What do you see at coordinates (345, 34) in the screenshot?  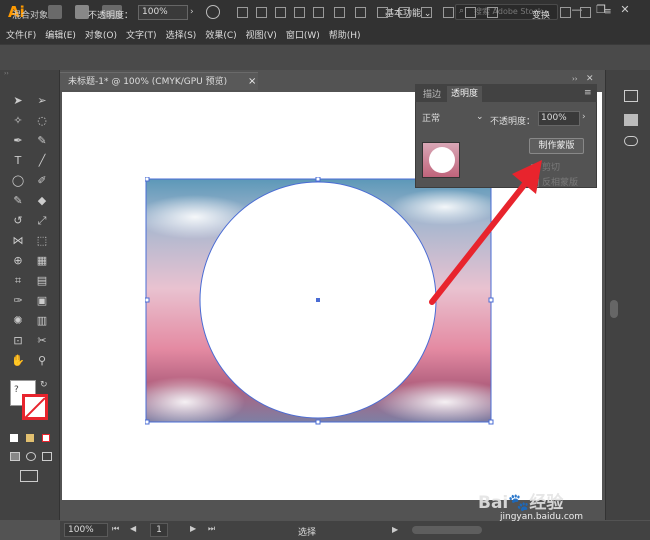 I see `menu-help: 帮助(H)` at bounding box center [345, 34].